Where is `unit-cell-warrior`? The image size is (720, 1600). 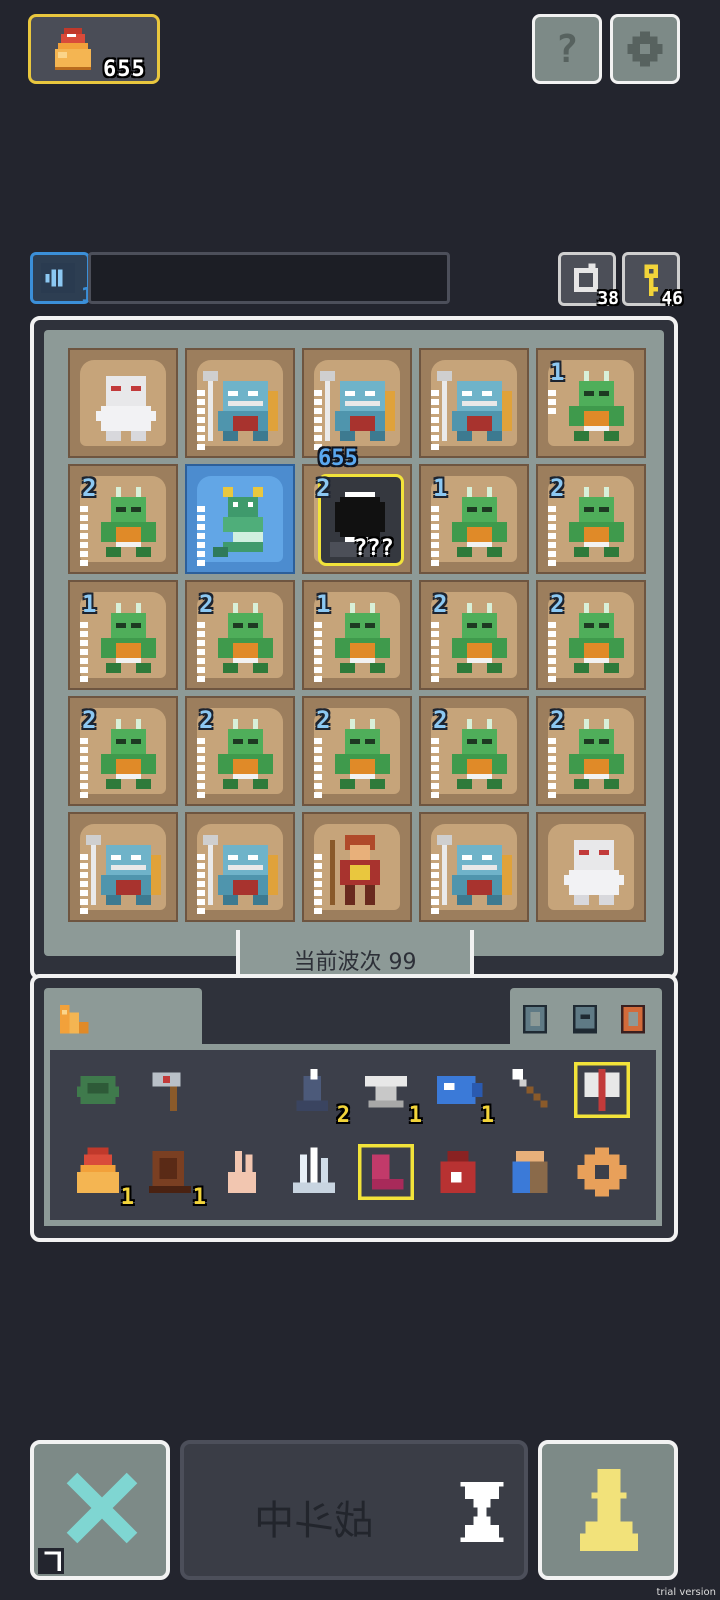
unit-cell-warrior is located at coordinates (357, 867).